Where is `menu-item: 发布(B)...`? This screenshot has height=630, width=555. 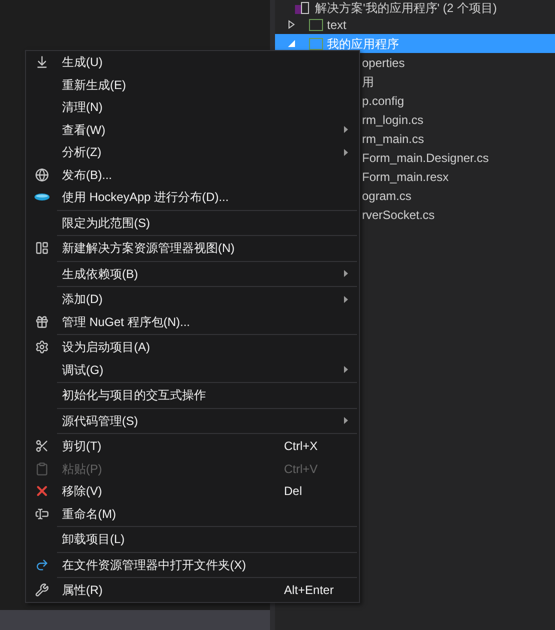 menu-item: 发布(B)... is located at coordinates (192, 175).